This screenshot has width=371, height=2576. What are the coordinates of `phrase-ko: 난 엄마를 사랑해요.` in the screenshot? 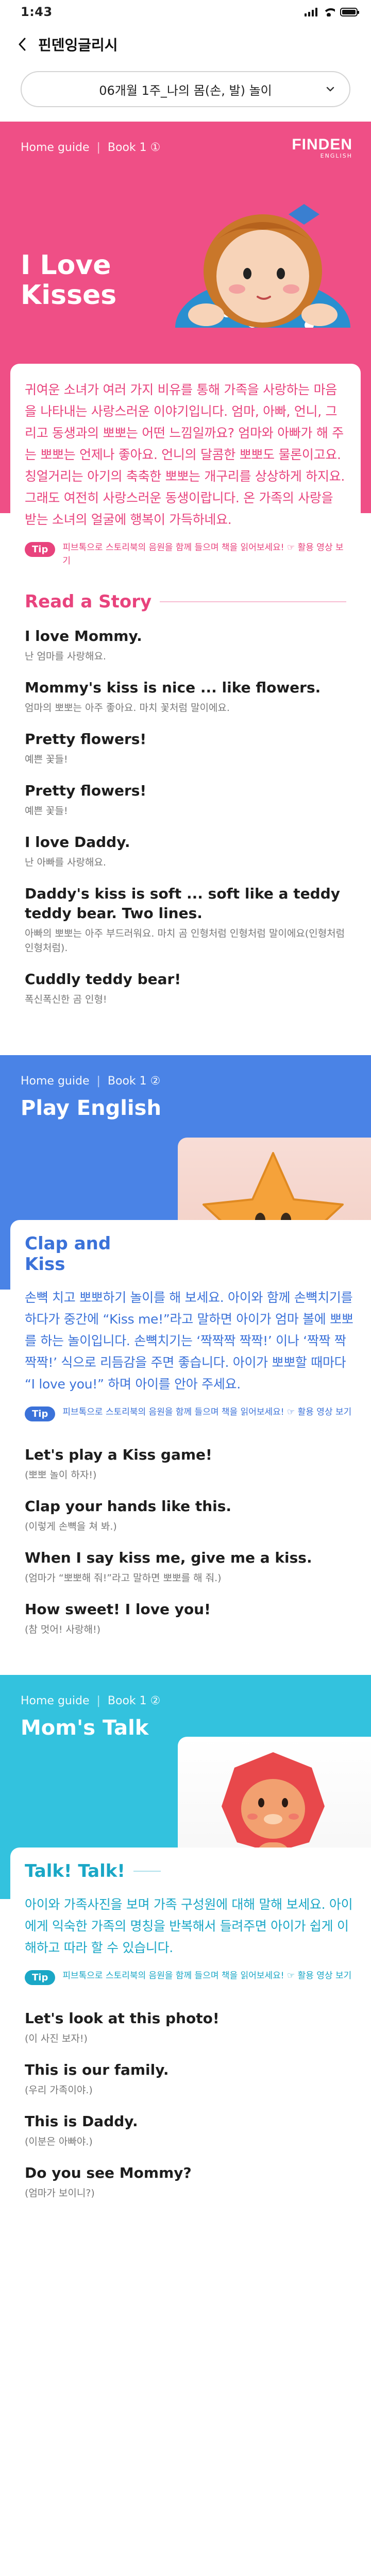 It's located at (65, 657).